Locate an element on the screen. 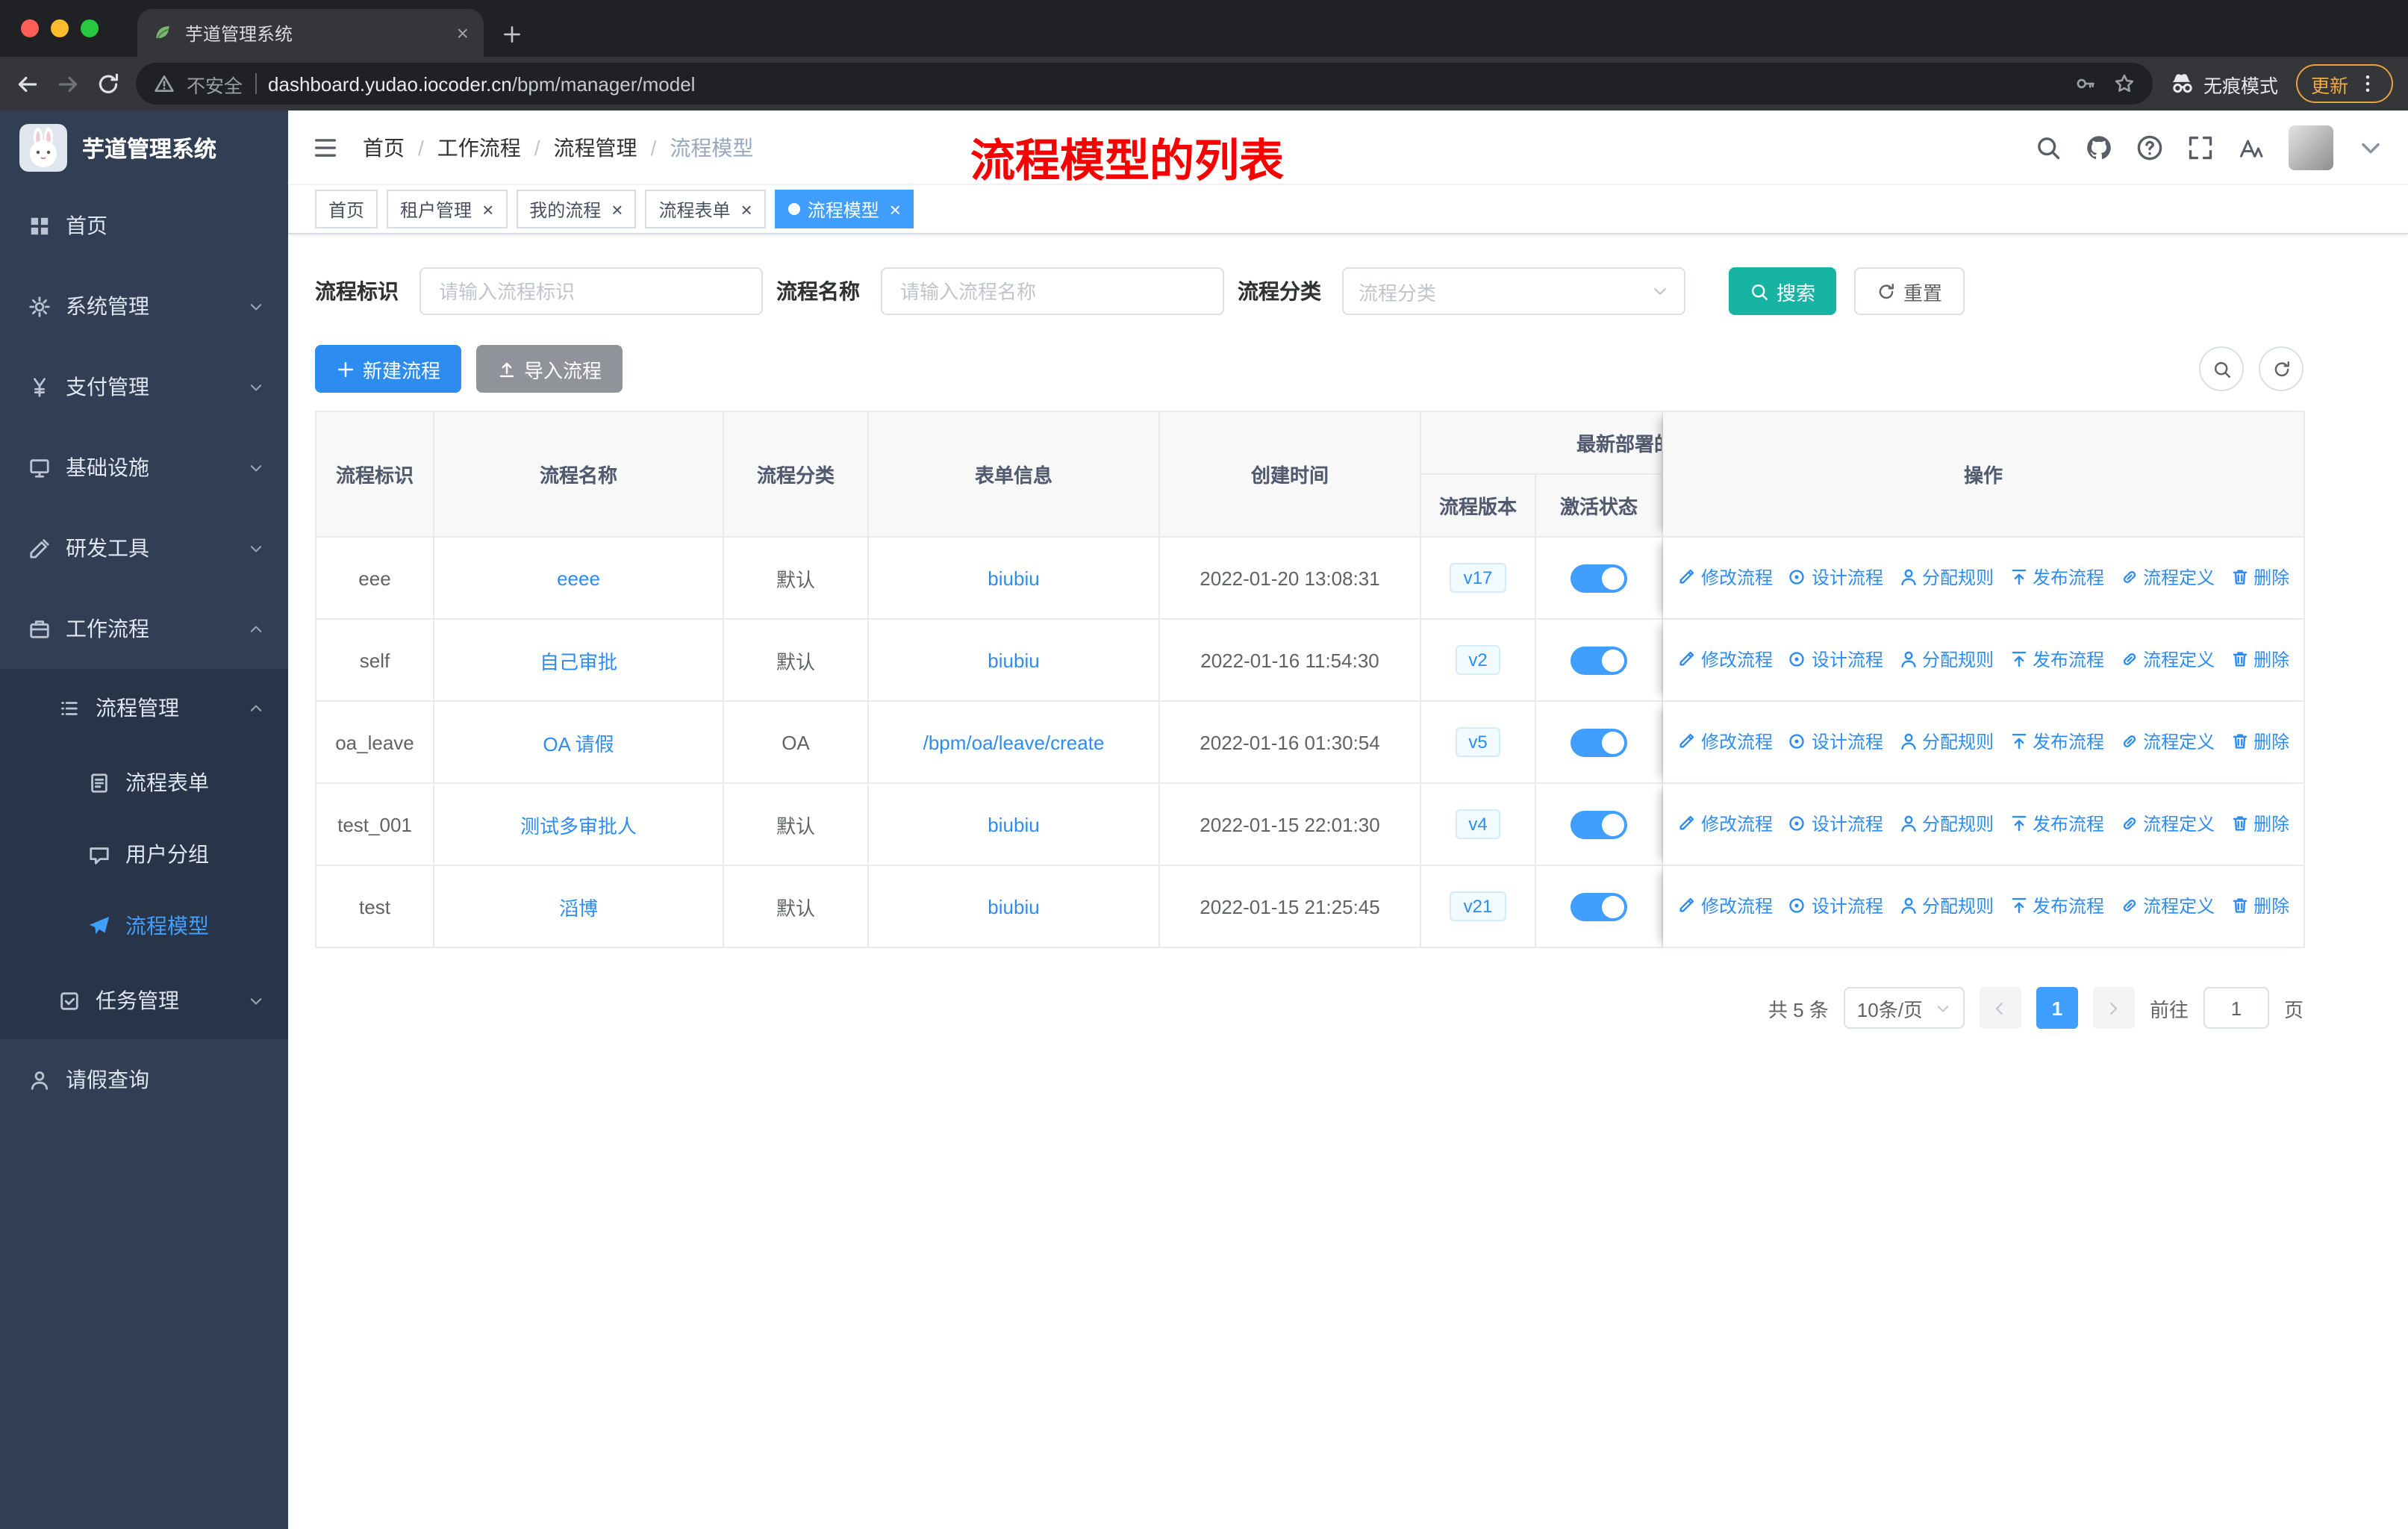 The height and width of the screenshot is (1529, 2408). window-zoom-button is located at coordinates (90, 28).